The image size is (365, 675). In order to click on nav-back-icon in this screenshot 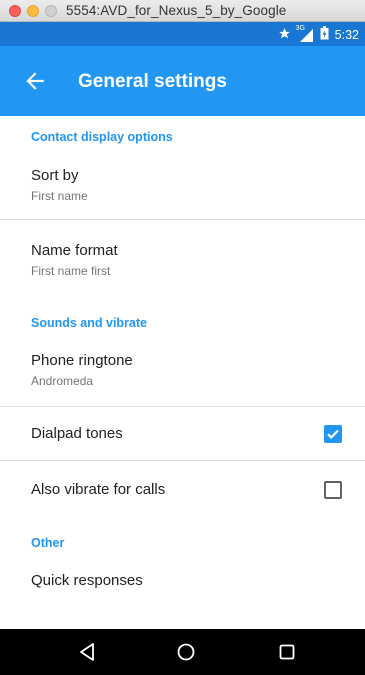, I will do `click(87, 652)`.